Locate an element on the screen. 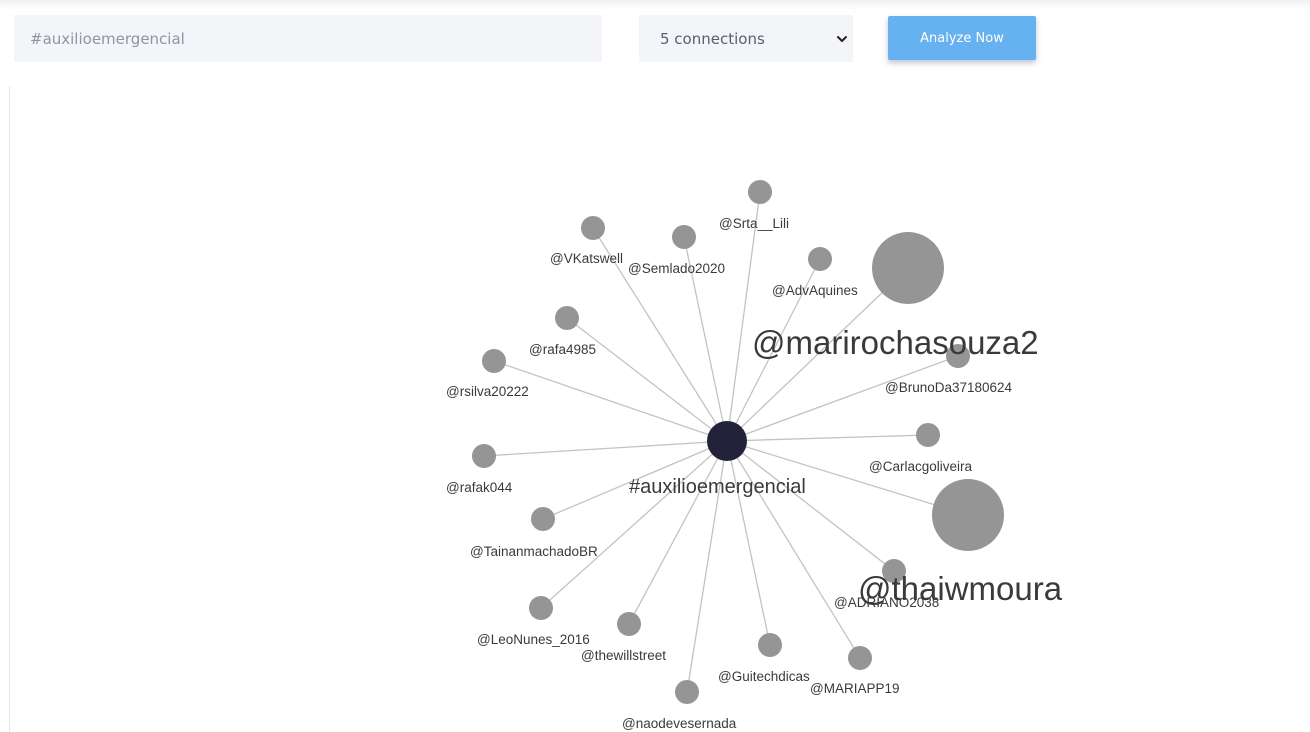 The image size is (1310, 732). label-vkatswell: @VKatswell is located at coordinates (586, 258).